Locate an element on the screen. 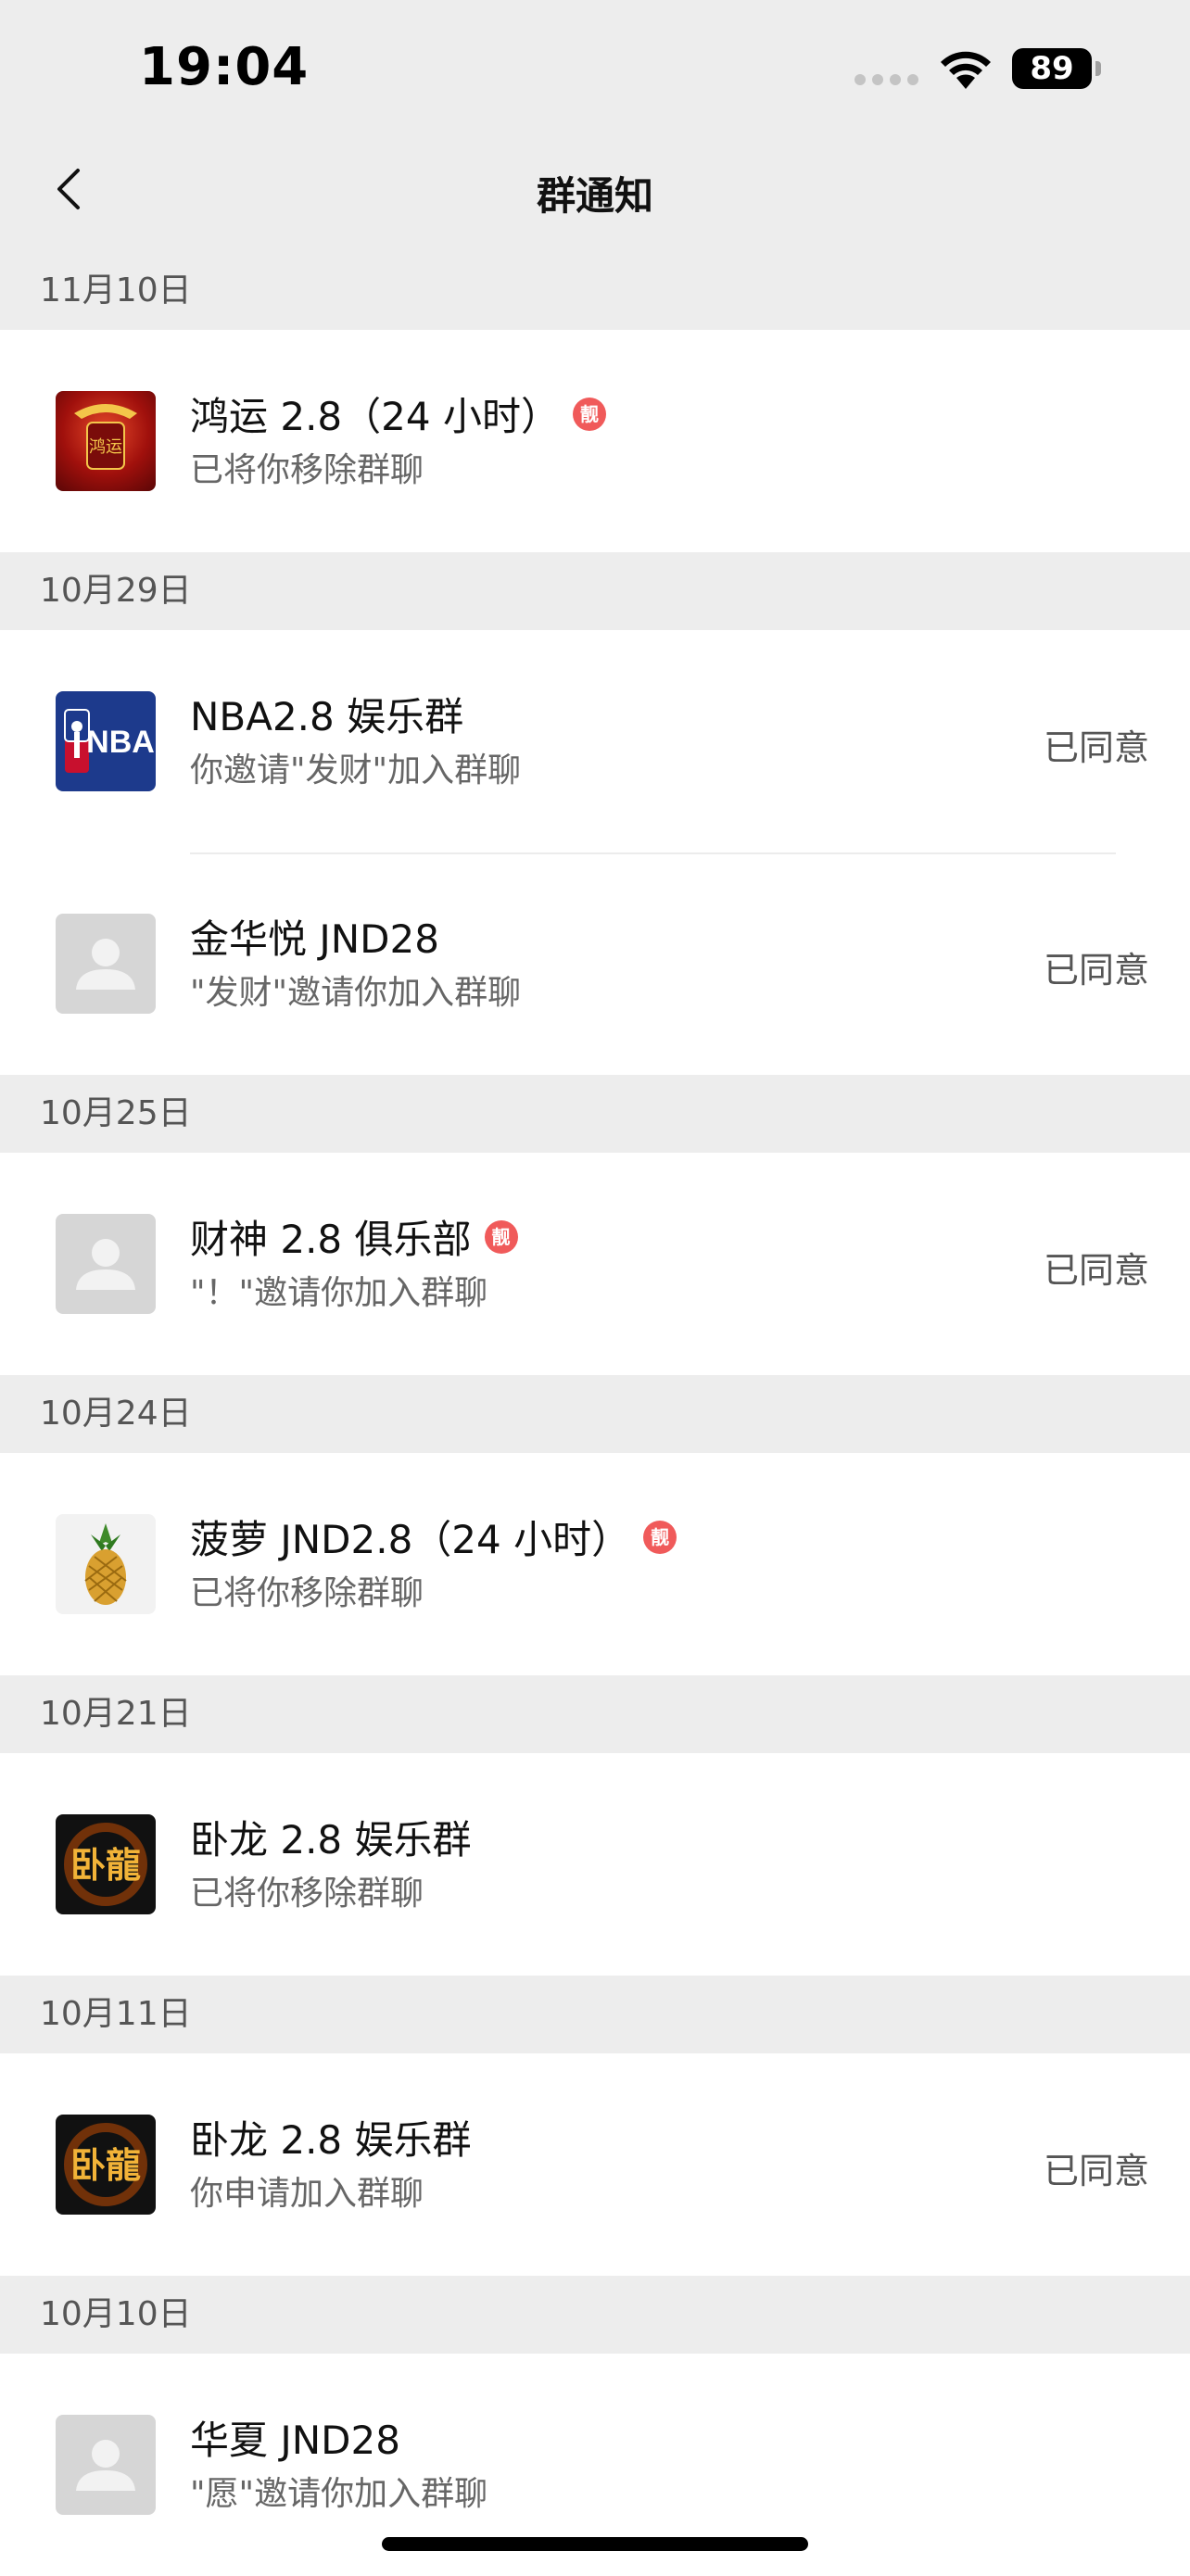 This screenshot has height=2576, width=1190. group-name: 财神 2.8 俱乐部靓 is located at coordinates (354, 1236).